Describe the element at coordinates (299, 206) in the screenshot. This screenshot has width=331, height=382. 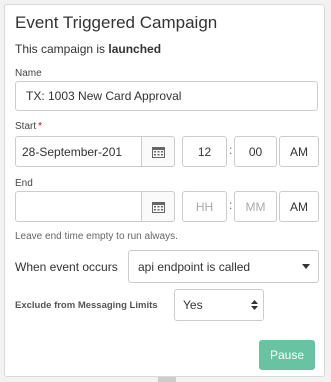
I see `end-ampm-toggle: AM` at that location.